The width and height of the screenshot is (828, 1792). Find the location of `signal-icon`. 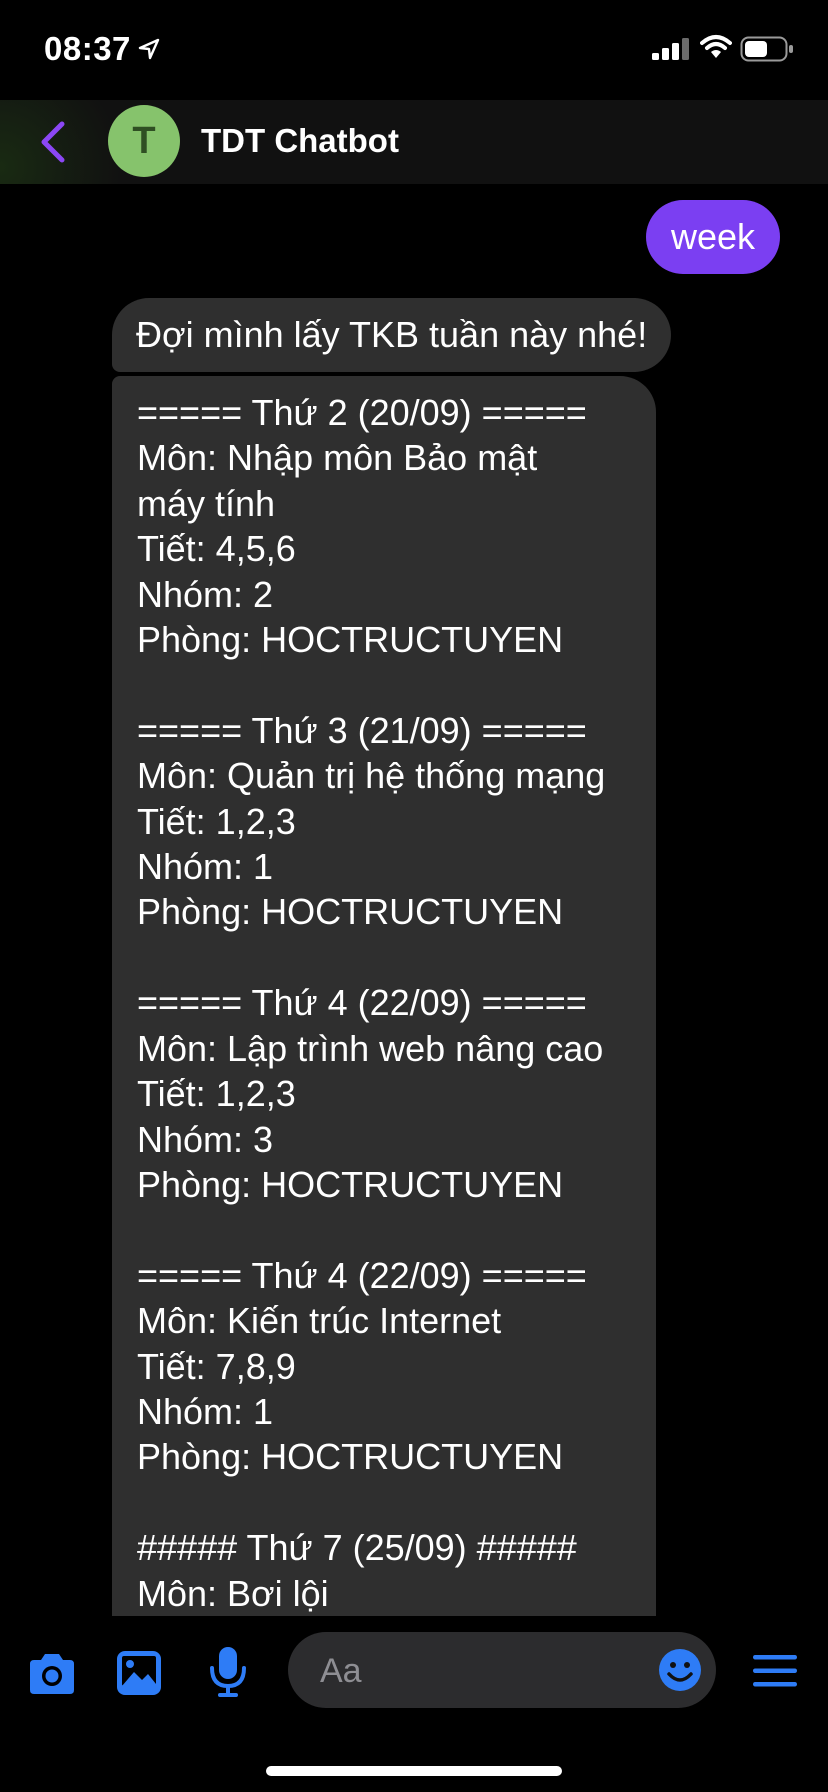

signal-icon is located at coordinates (670, 49).